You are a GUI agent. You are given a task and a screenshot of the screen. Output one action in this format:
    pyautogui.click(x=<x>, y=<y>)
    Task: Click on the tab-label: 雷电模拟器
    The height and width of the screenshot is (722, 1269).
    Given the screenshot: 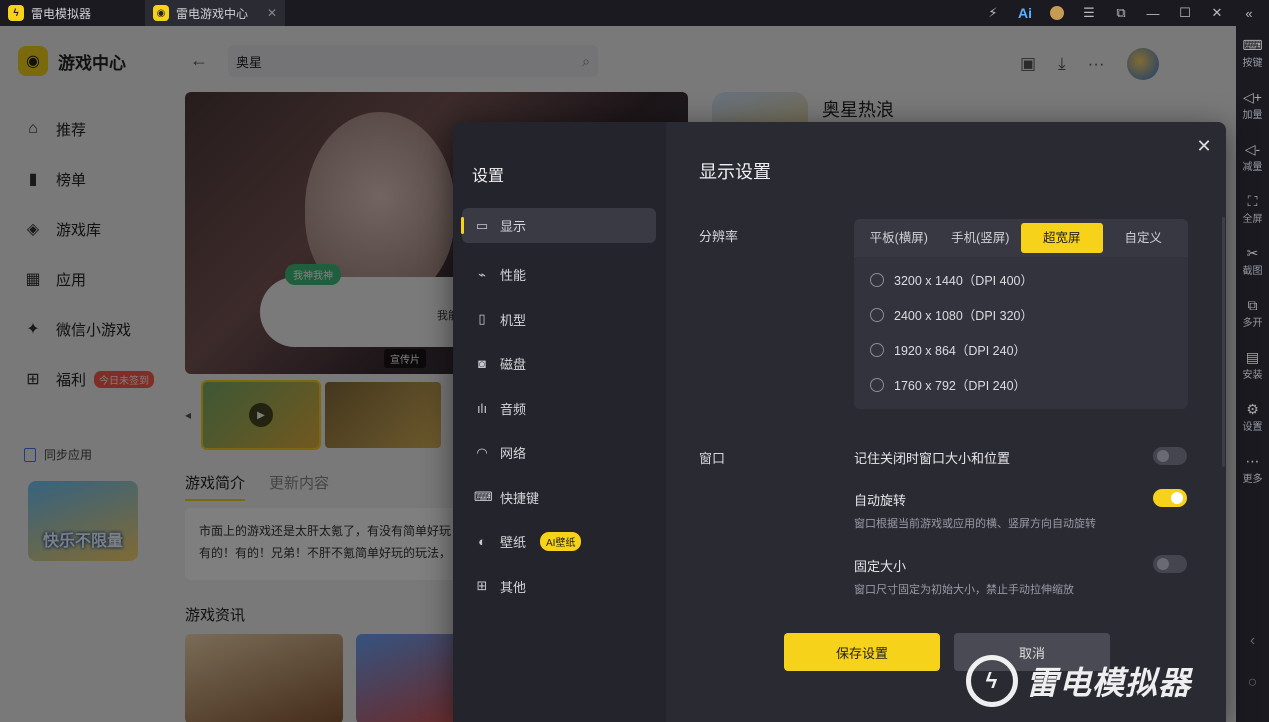 What is the action you would take?
    pyautogui.click(x=61, y=13)
    